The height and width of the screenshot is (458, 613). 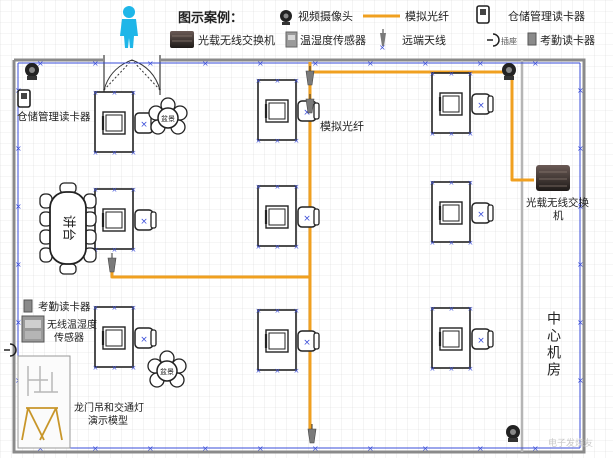 What do you see at coordinates (553, 178) in the screenshot?
I see `switch-icon` at bounding box center [553, 178].